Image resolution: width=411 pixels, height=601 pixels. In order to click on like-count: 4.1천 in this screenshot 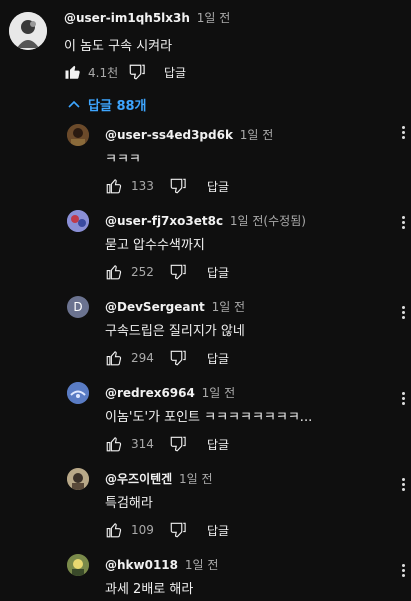, I will do `click(103, 72)`.